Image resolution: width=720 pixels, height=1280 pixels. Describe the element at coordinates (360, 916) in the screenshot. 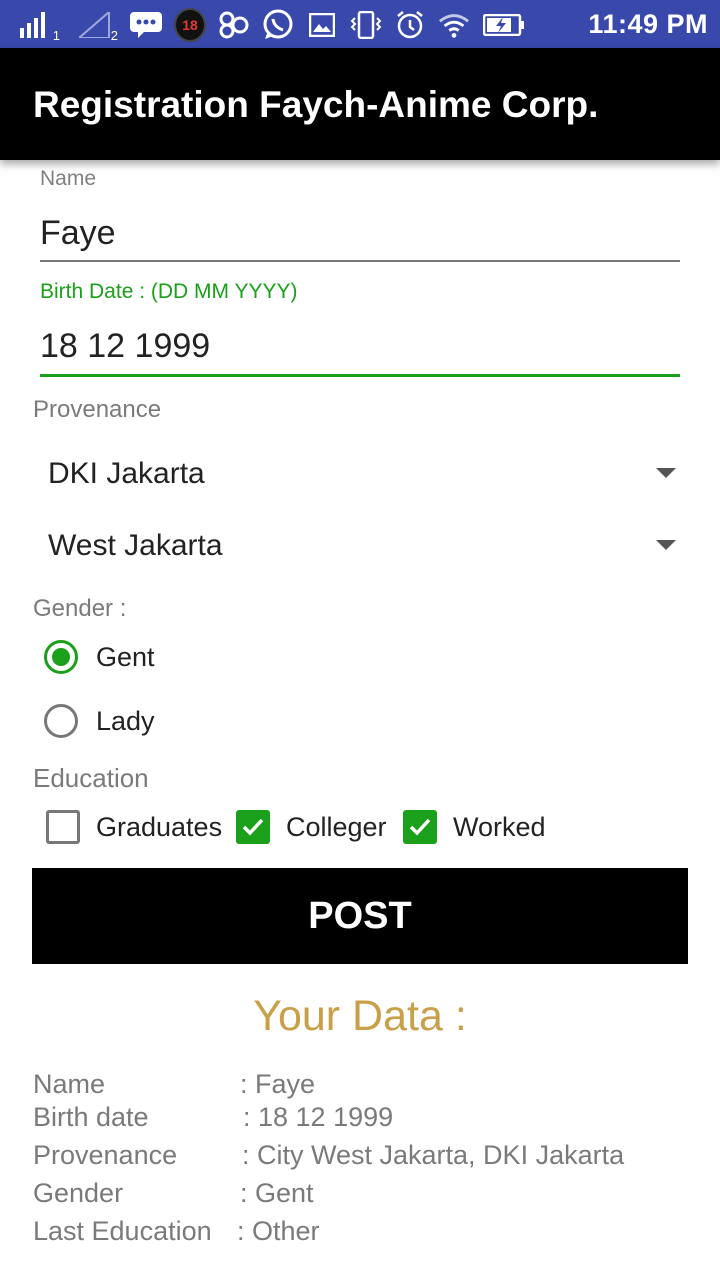

I see `post-button: POST` at that location.